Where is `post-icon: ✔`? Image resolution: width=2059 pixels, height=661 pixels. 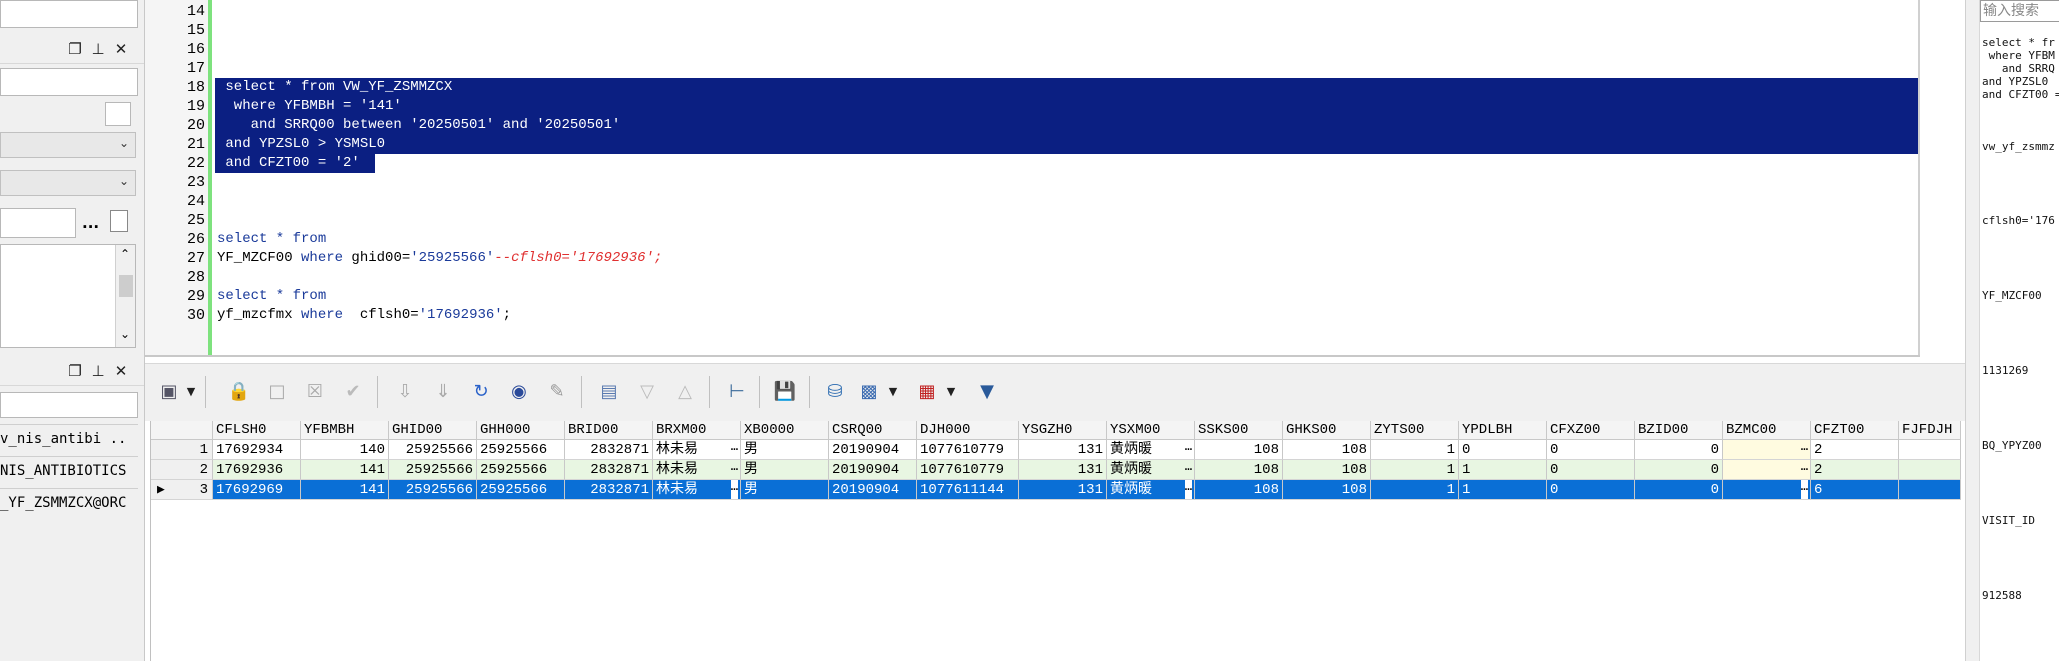
post-icon: ✔ is located at coordinates (353, 392).